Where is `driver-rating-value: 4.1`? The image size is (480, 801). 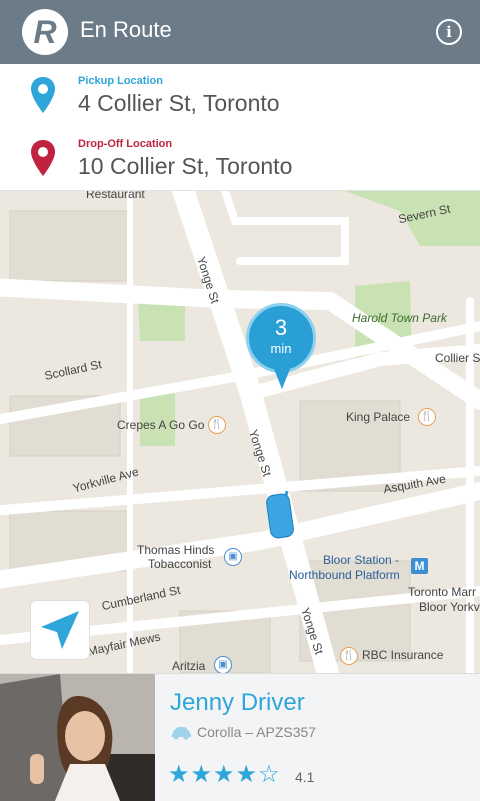
driver-rating-value: 4.1 is located at coordinates (305, 777).